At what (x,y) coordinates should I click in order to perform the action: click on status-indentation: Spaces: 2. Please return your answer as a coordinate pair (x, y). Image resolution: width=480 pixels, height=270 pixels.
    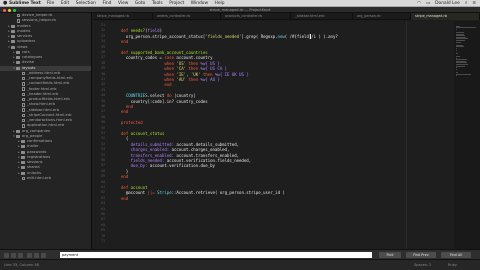
    Looking at the image, I should click on (422, 265).